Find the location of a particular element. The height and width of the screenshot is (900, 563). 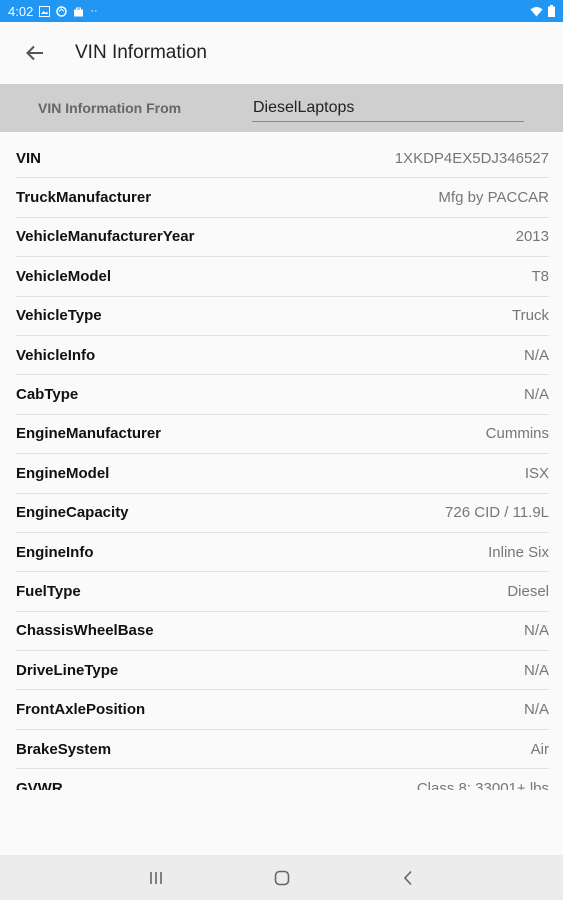

row-value: Class 8: 33001+ lbs is located at coordinates (482, 784).